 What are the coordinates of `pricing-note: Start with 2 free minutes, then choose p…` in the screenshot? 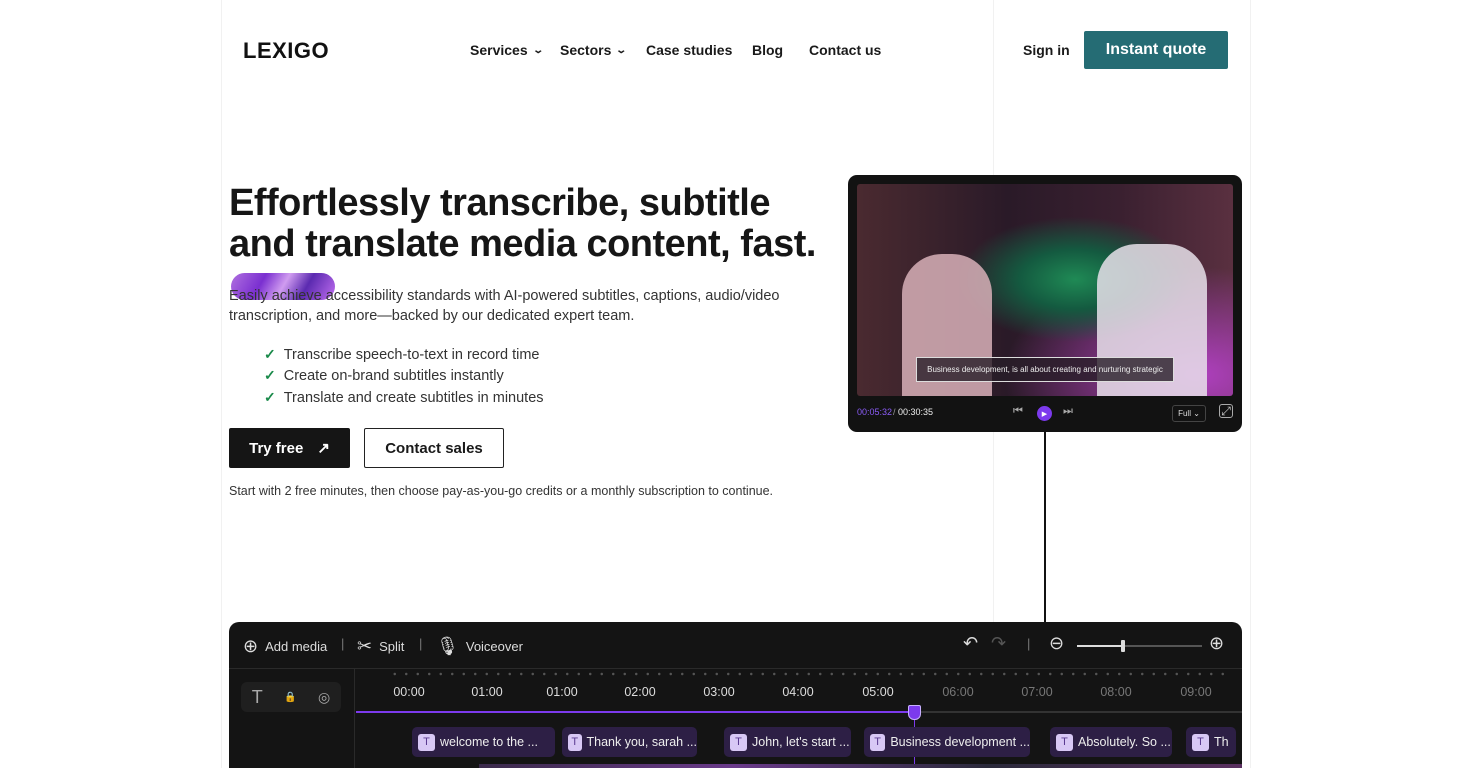 It's located at (501, 491).